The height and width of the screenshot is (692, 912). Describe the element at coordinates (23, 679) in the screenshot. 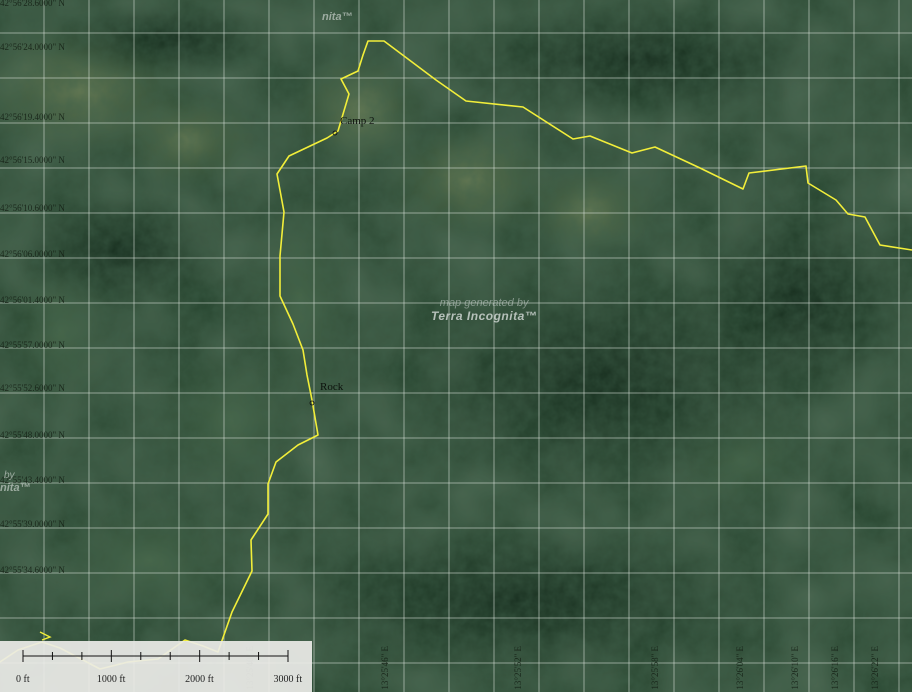

I see `scale-label: 0 ft` at that location.